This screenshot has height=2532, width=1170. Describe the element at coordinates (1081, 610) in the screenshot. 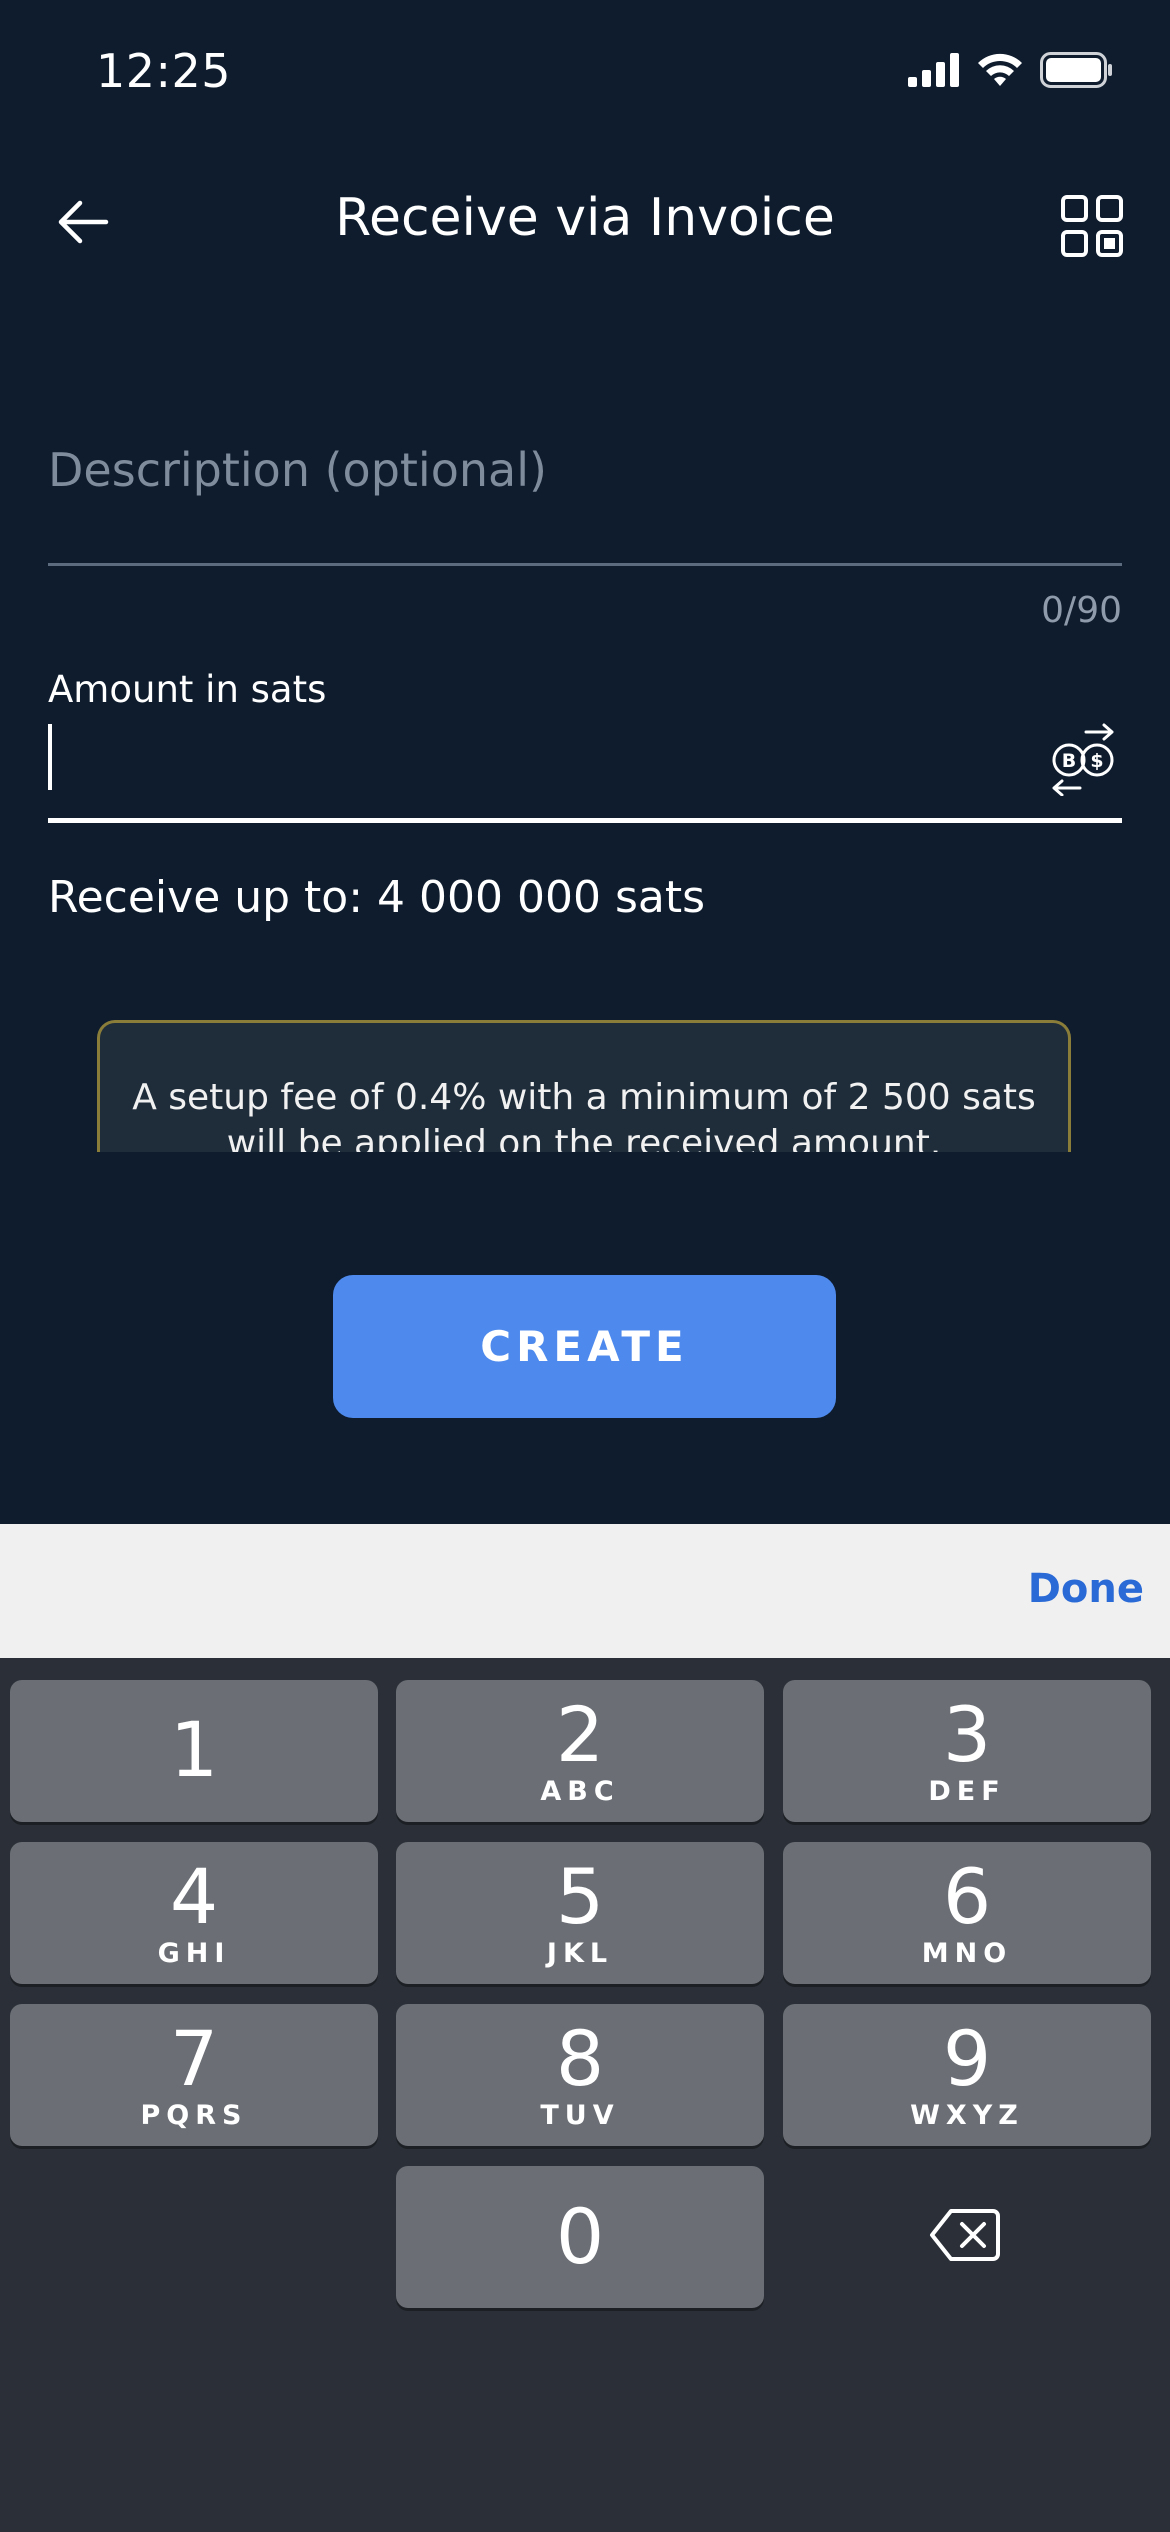

I see `description-counter: 0/90` at that location.